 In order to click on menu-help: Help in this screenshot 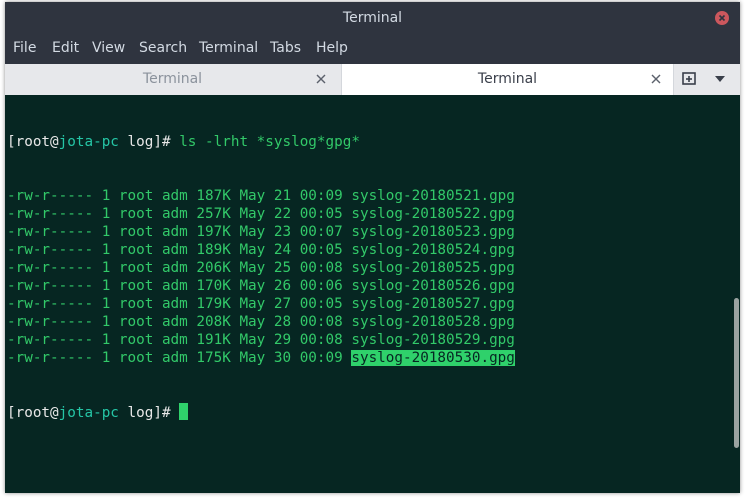, I will do `click(332, 48)`.